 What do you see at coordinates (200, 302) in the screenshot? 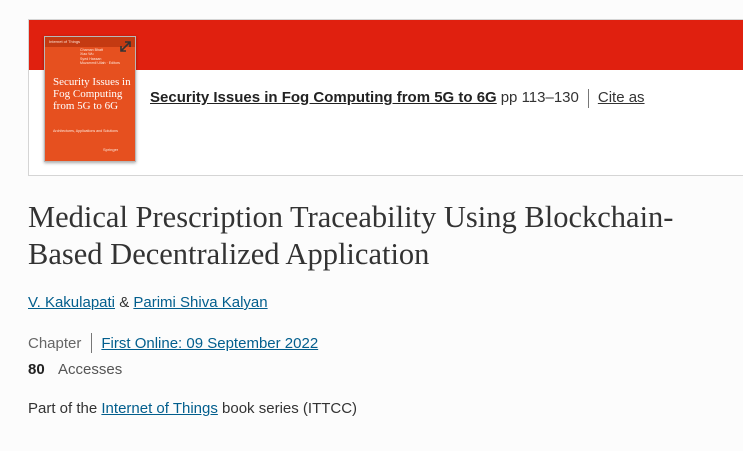
I see `author-link: Parimi Shiva Kalyan` at bounding box center [200, 302].